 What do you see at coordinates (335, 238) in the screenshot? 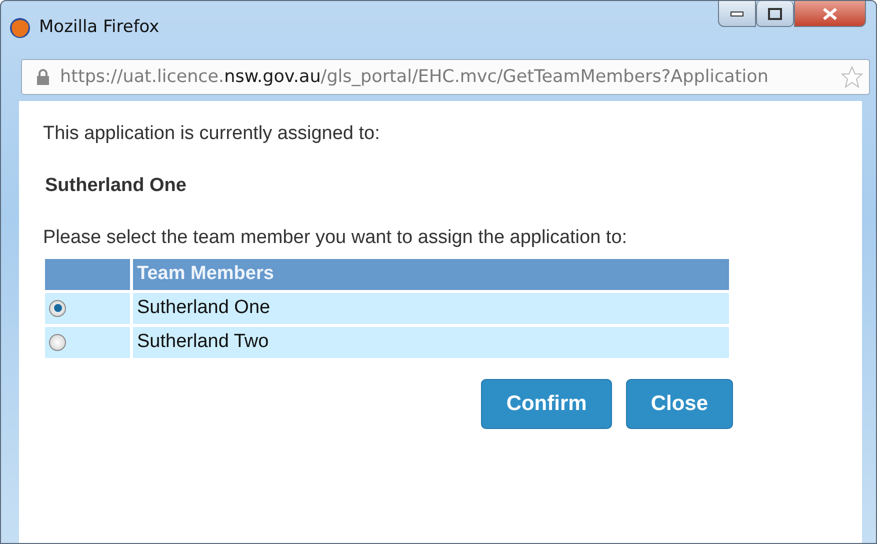
I see `prompt-text: Please select the team member you want to assign the application to:` at bounding box center [335, 238].